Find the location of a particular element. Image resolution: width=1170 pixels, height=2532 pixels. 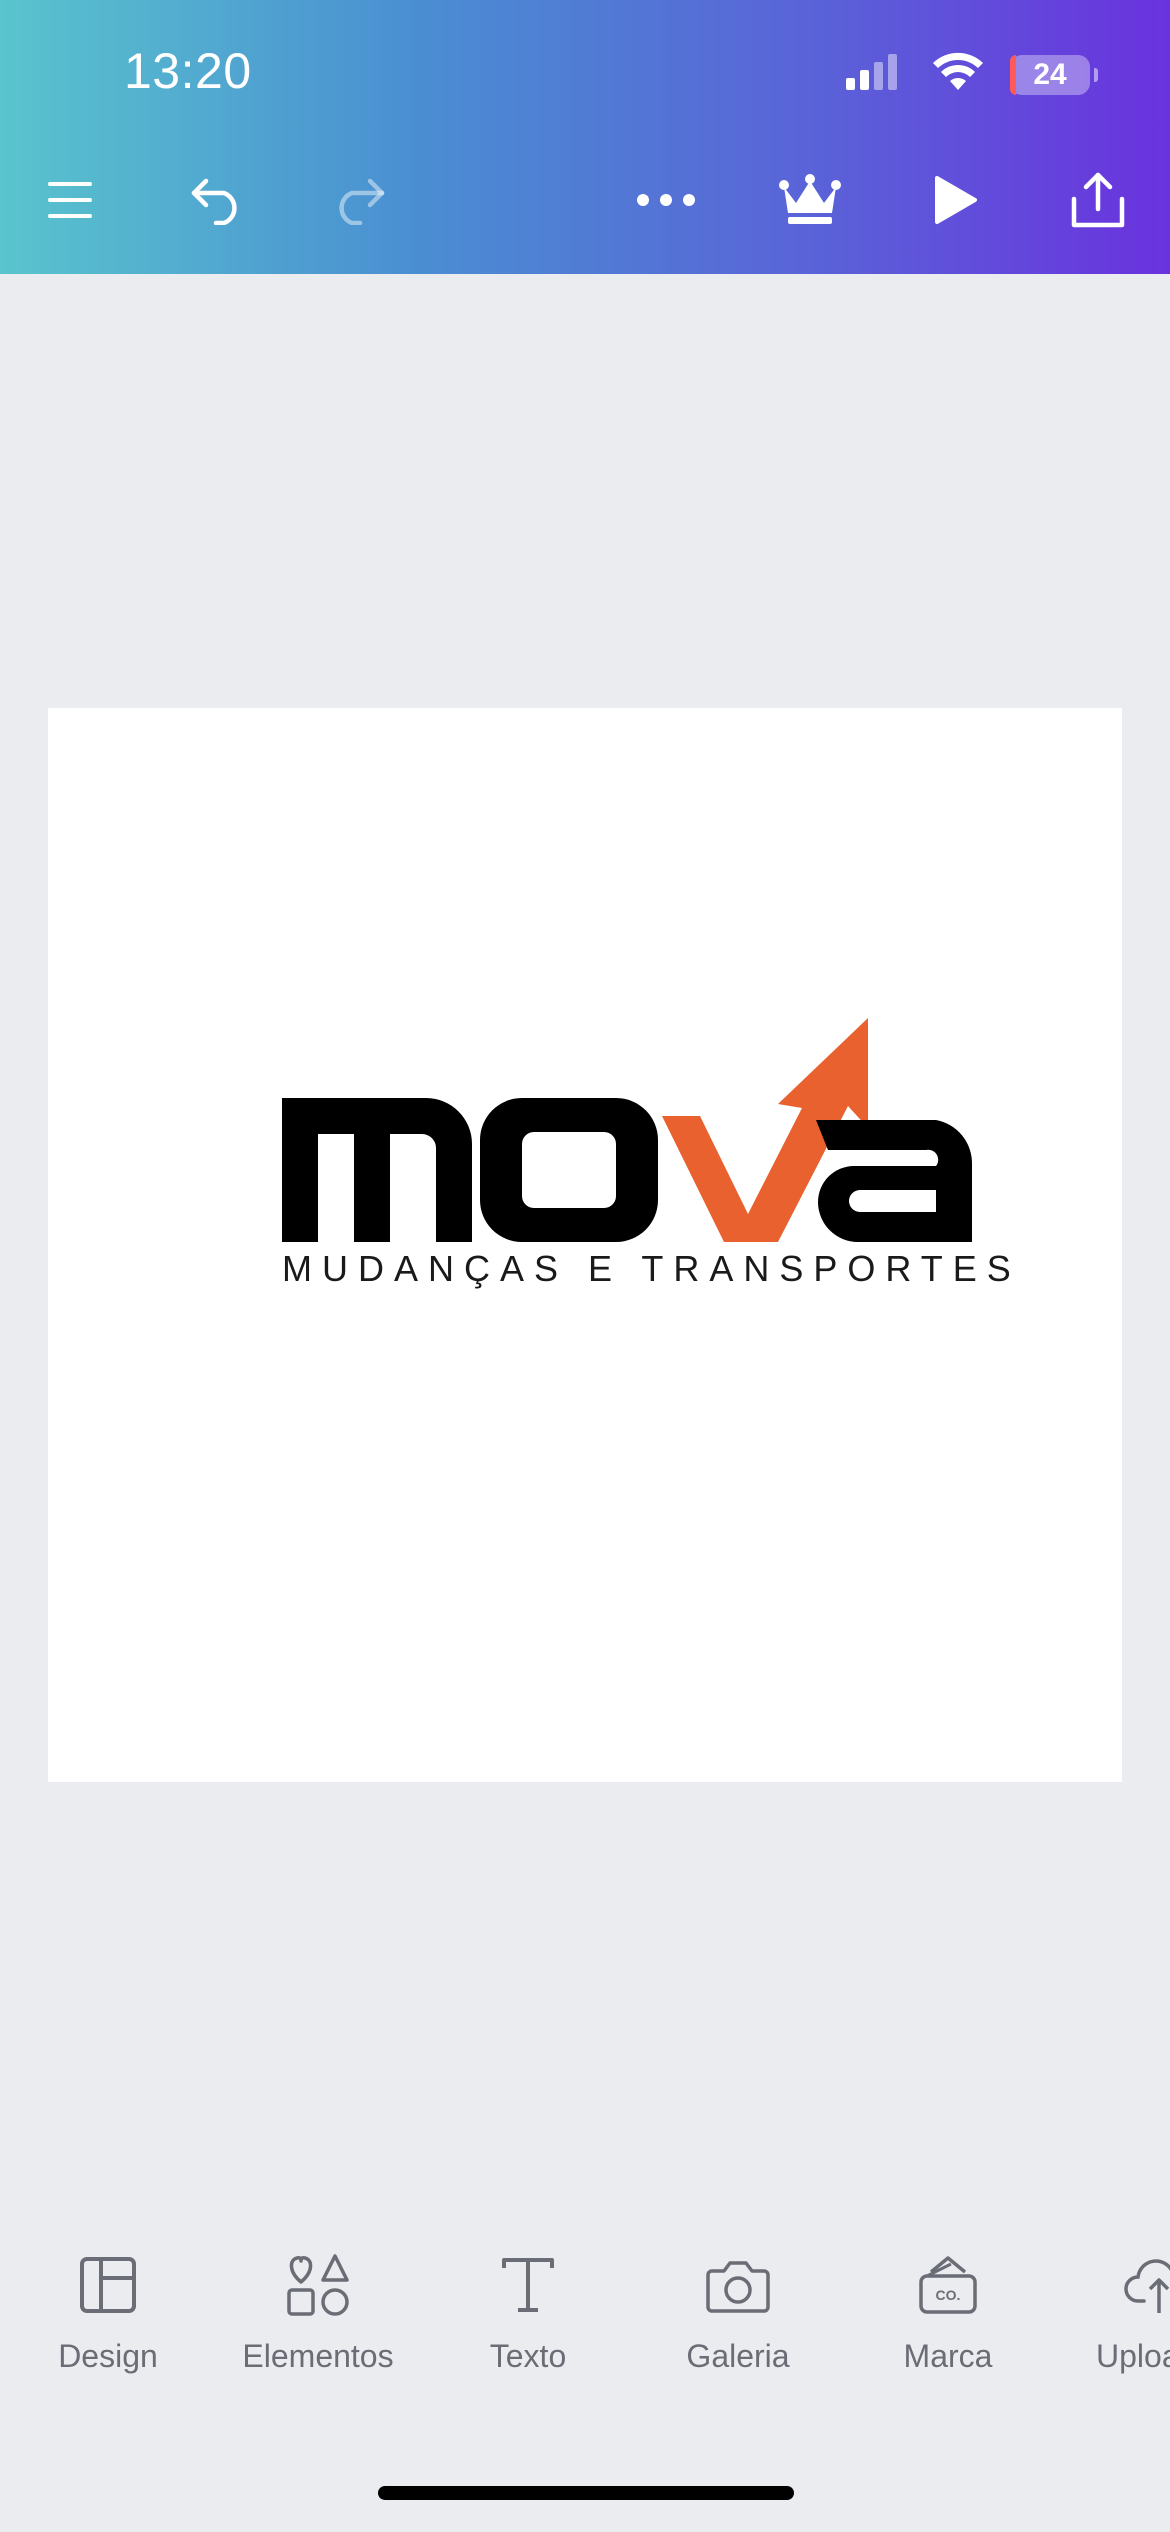

nav-uploads: Uploads is located at coordinates (1106, 2312).